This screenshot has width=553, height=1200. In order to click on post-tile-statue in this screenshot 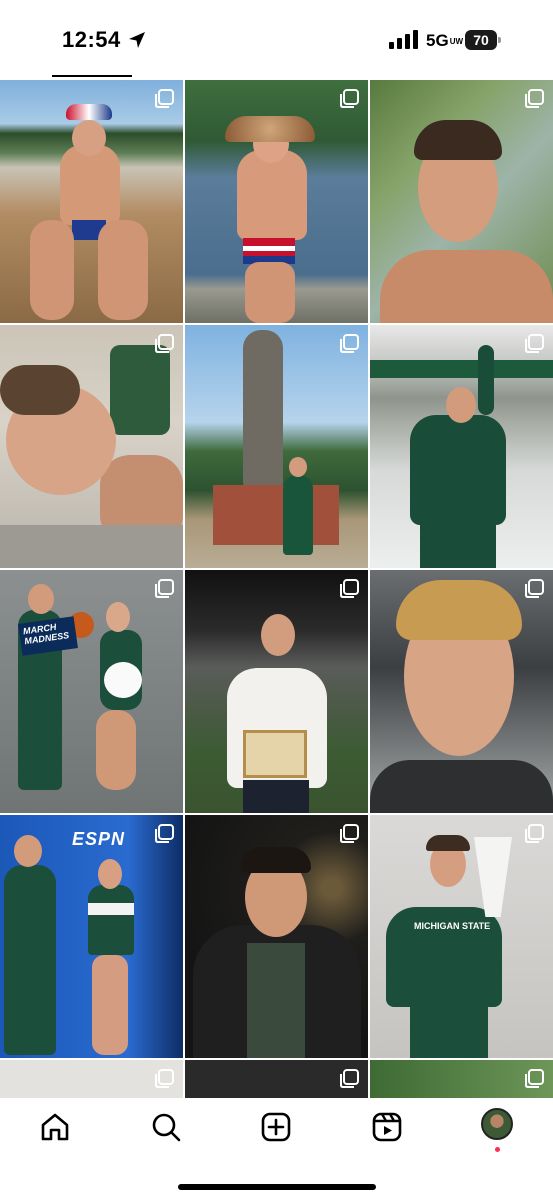, I will do `click(276, 446)`.